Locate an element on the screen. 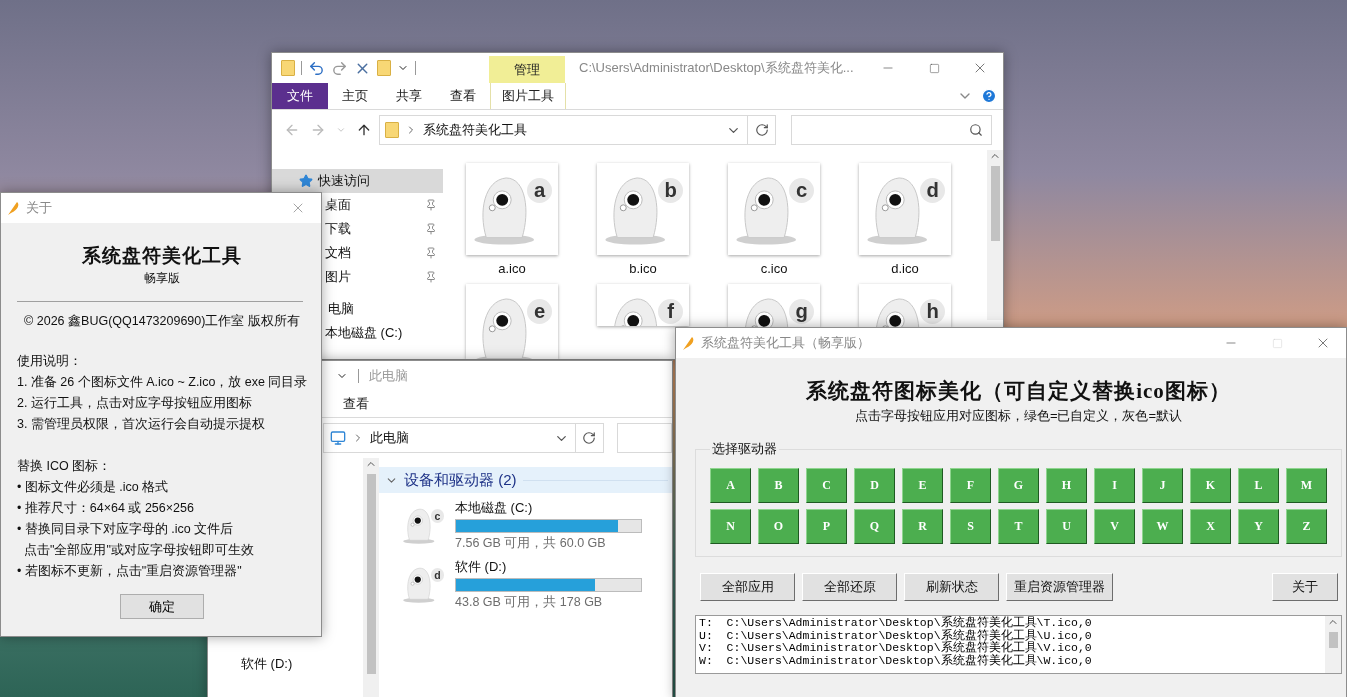  mascot-drawing is located at coordinates (418, 525).